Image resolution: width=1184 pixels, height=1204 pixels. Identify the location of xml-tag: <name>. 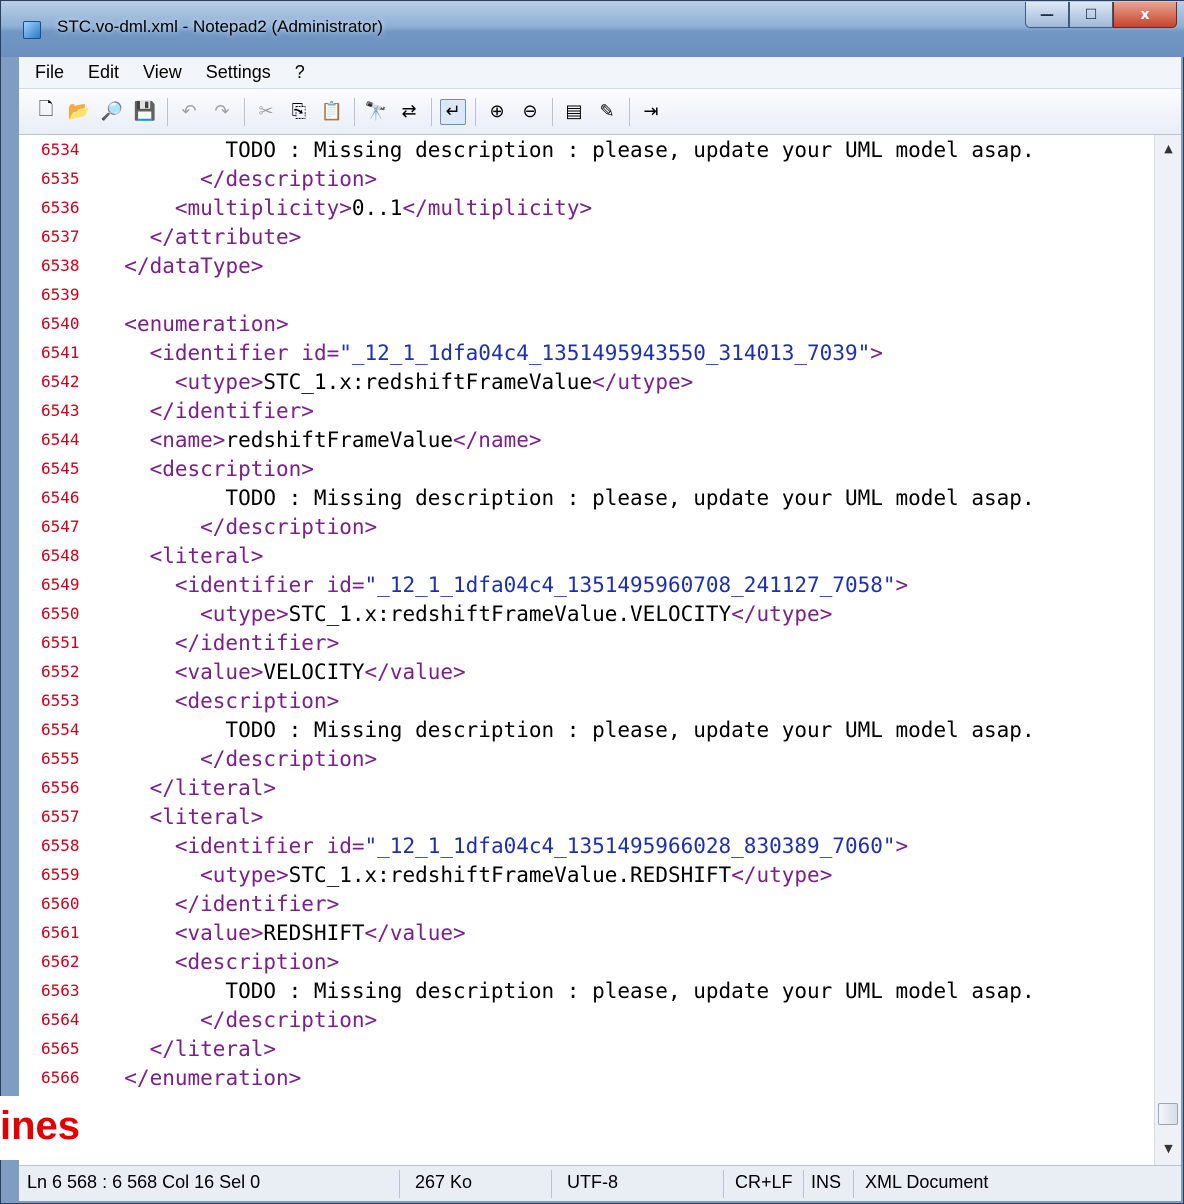
(187, 439).